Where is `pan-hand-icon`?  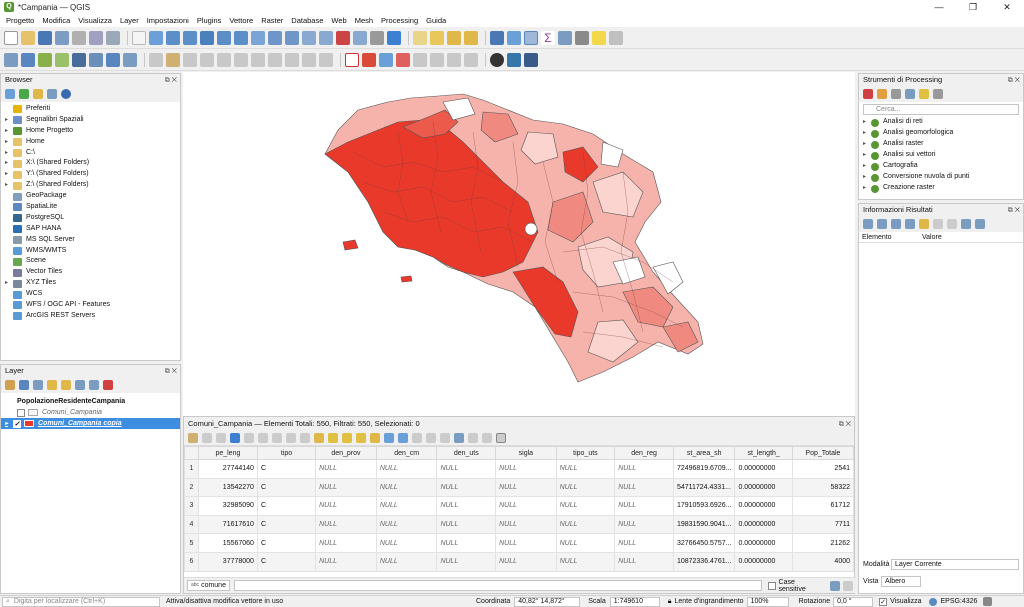
pan-hand-icon is located at coordinates (139, 37).